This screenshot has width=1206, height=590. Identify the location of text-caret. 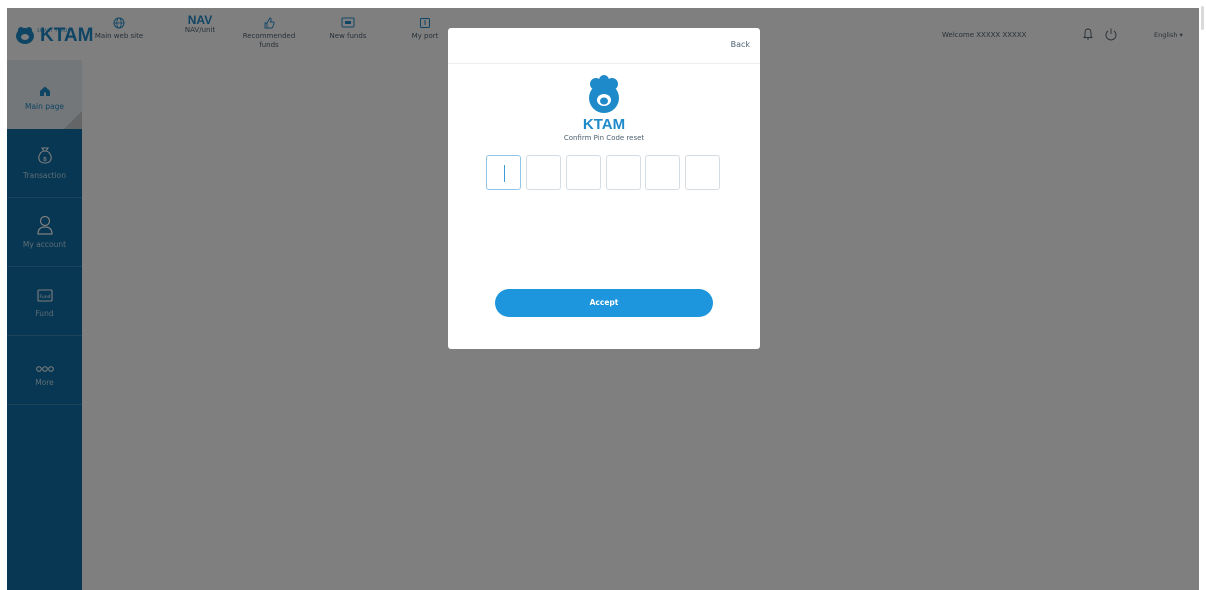
(504, 173).